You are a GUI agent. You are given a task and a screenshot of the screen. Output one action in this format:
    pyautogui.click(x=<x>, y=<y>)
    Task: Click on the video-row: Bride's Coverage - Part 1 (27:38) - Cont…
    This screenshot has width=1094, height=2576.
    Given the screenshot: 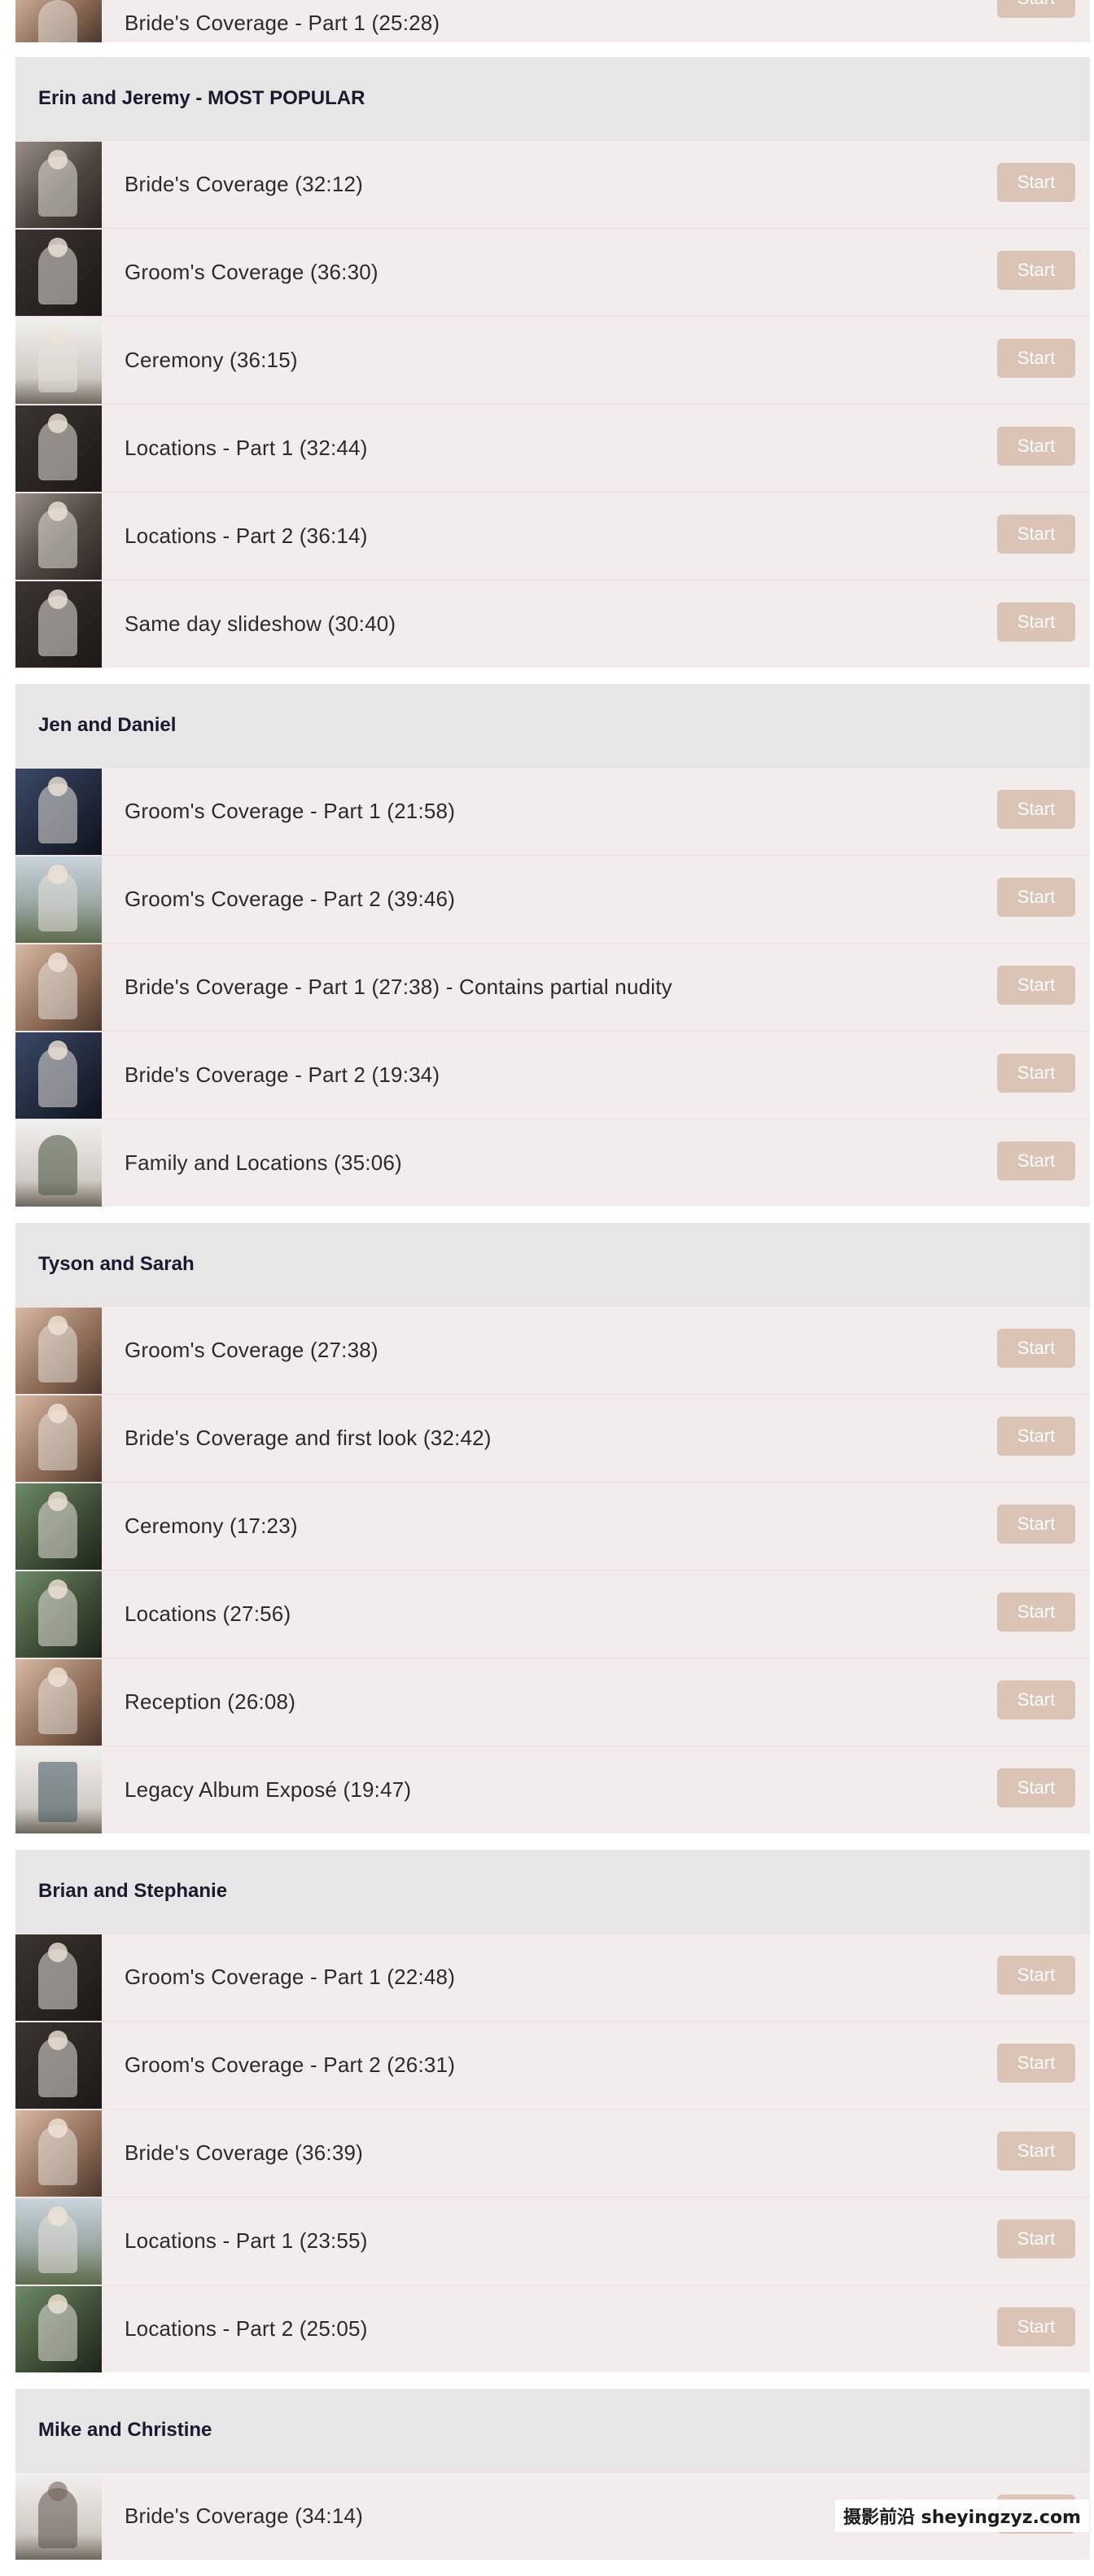 What is the action you would take?
    pyautogui.click(x=552, y=987)
    